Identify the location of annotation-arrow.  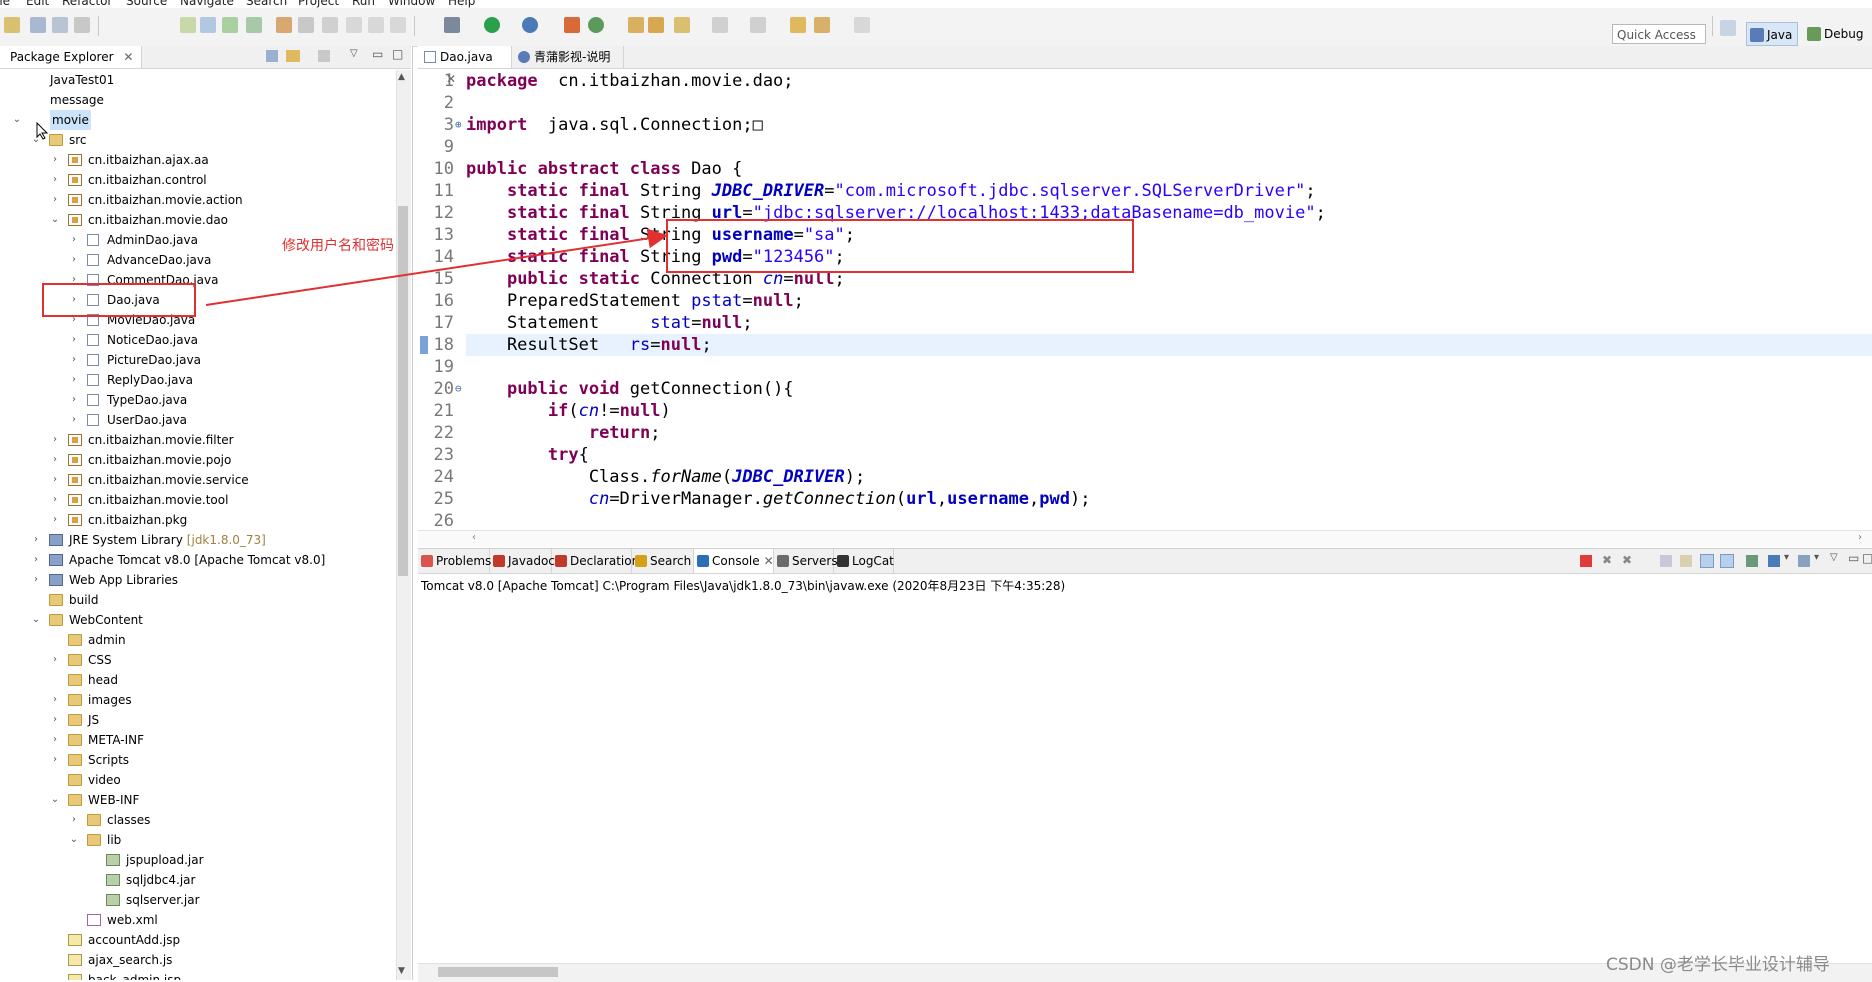
(436, 267).